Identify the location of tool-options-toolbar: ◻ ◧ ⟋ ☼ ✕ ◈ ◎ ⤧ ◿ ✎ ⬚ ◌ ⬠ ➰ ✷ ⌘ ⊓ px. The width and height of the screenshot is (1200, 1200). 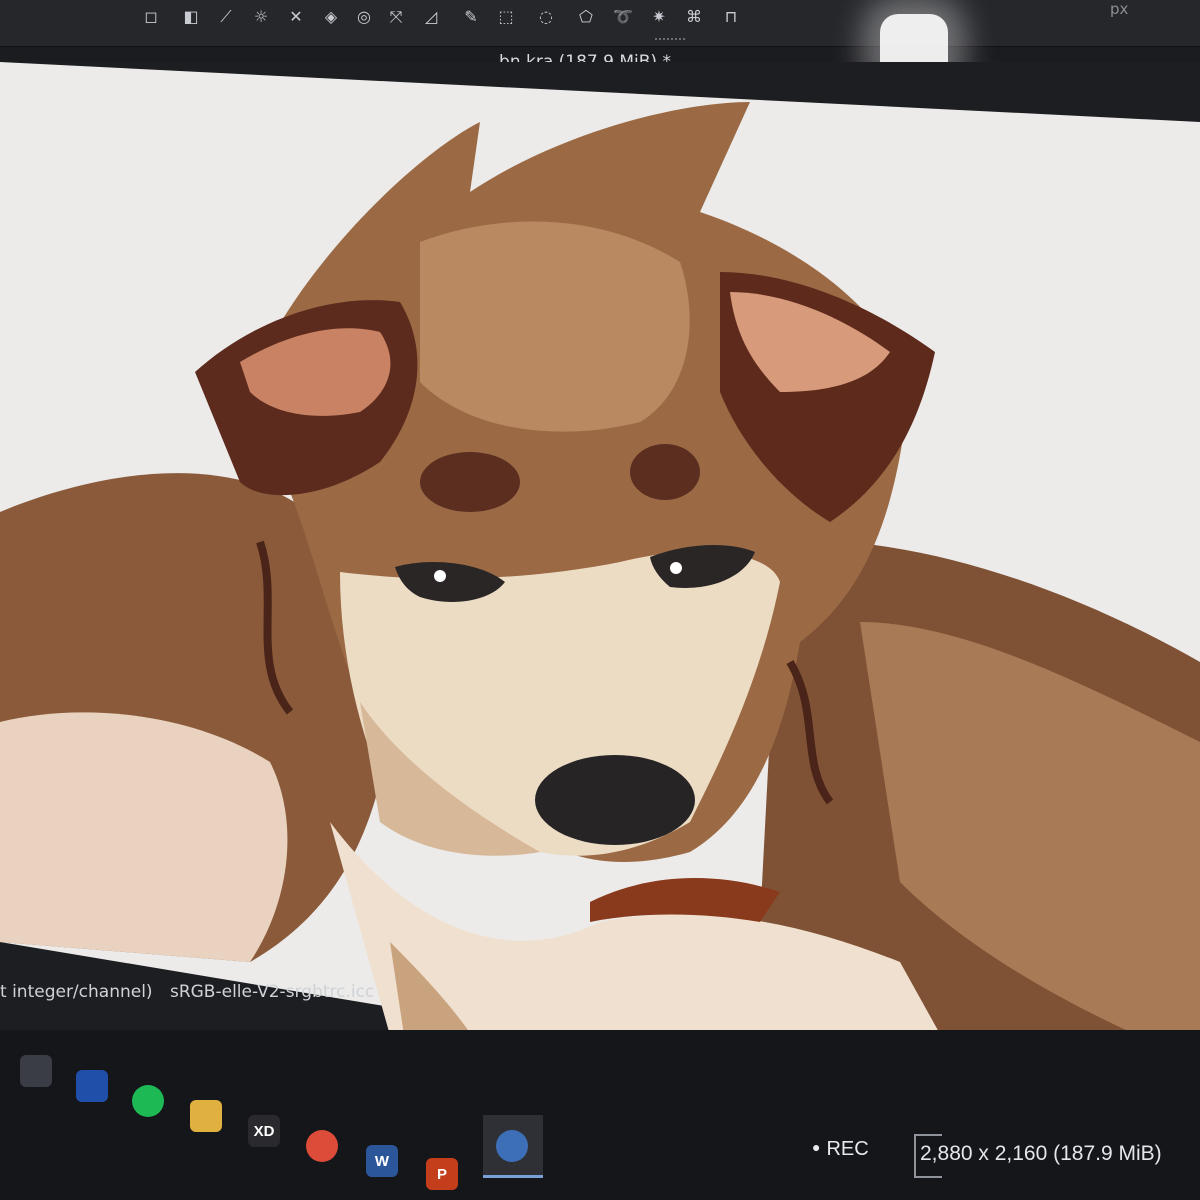
(600, 41).